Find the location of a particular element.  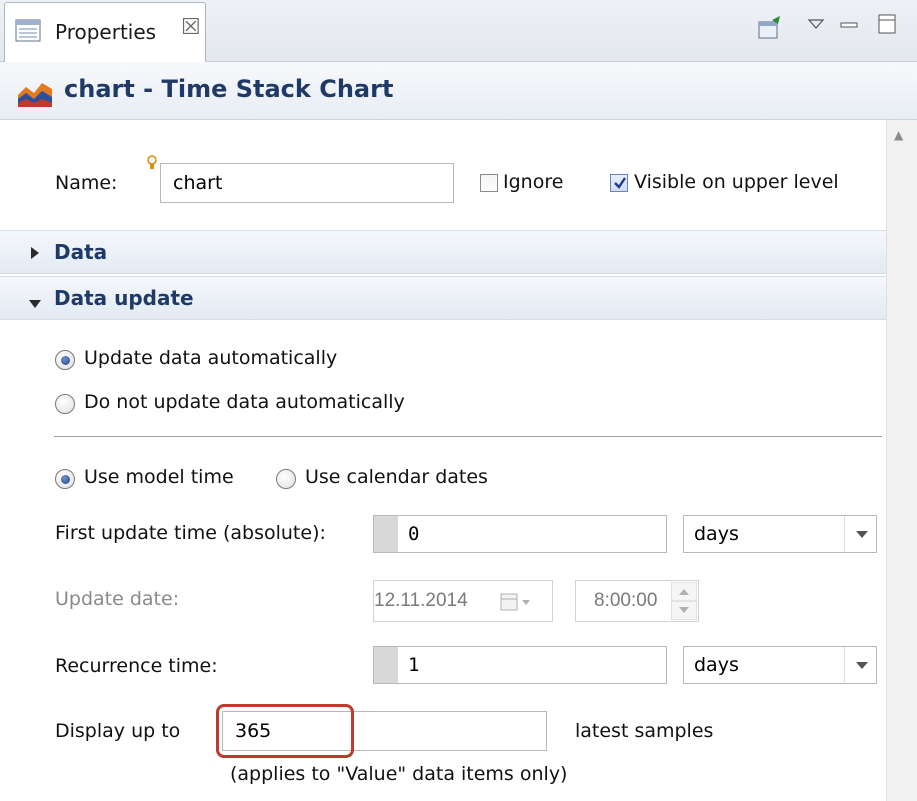

do-not-update-radio is located at coordinates (65, 404).